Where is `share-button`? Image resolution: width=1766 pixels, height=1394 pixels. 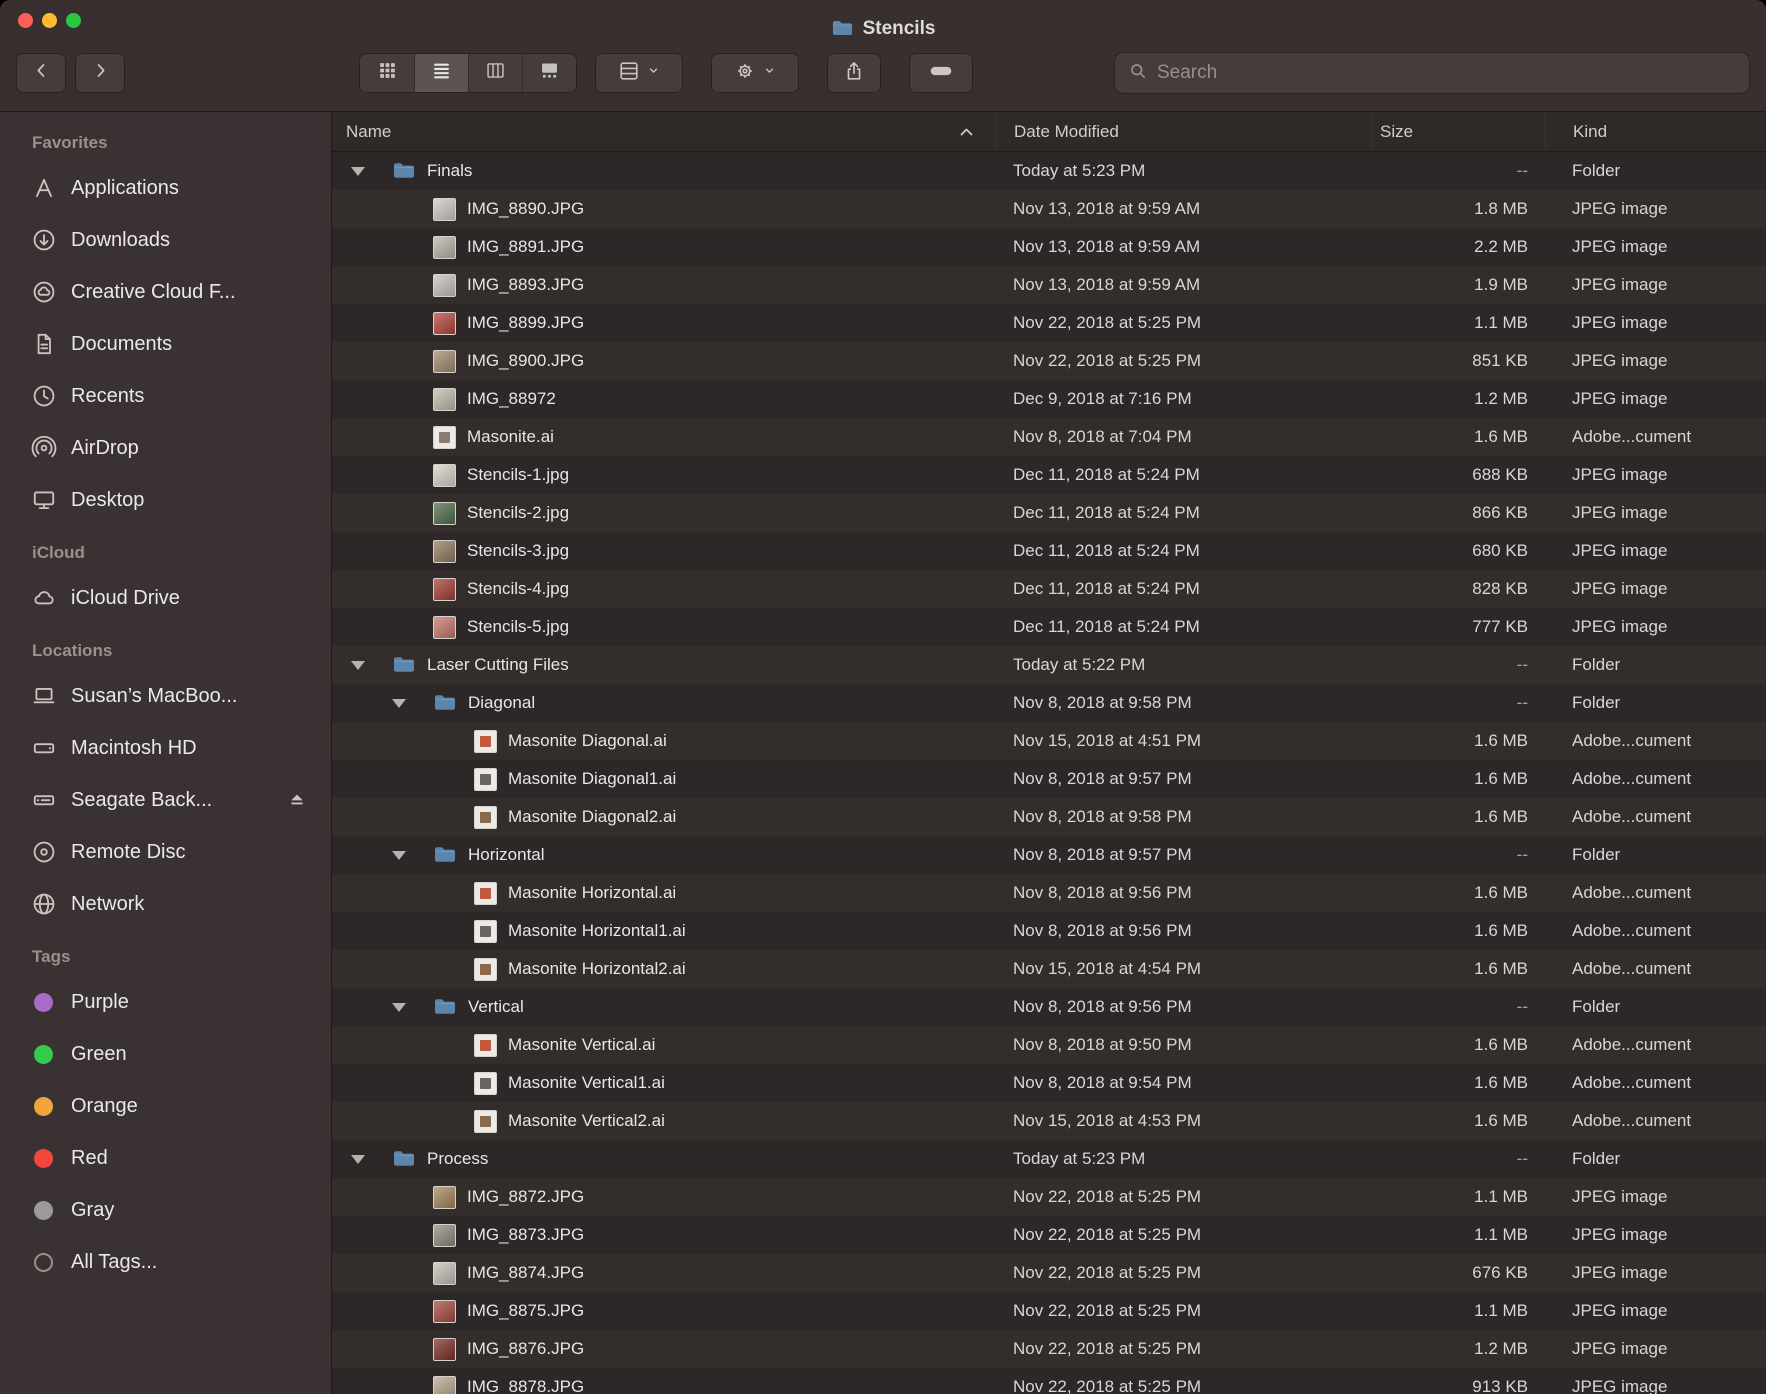
share-button is located at coordinates (854, 73).